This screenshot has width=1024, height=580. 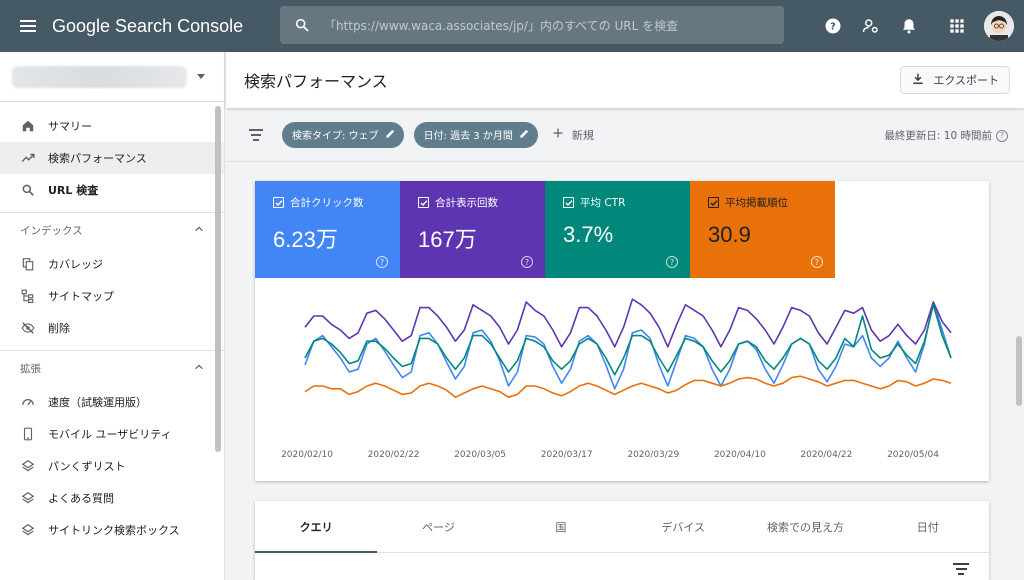 What do you see at coordinates (112, 402) in the screenshot?
I see `sidebar-item-speed: 速度（試験運用版）` at bounding box center [112, 402].